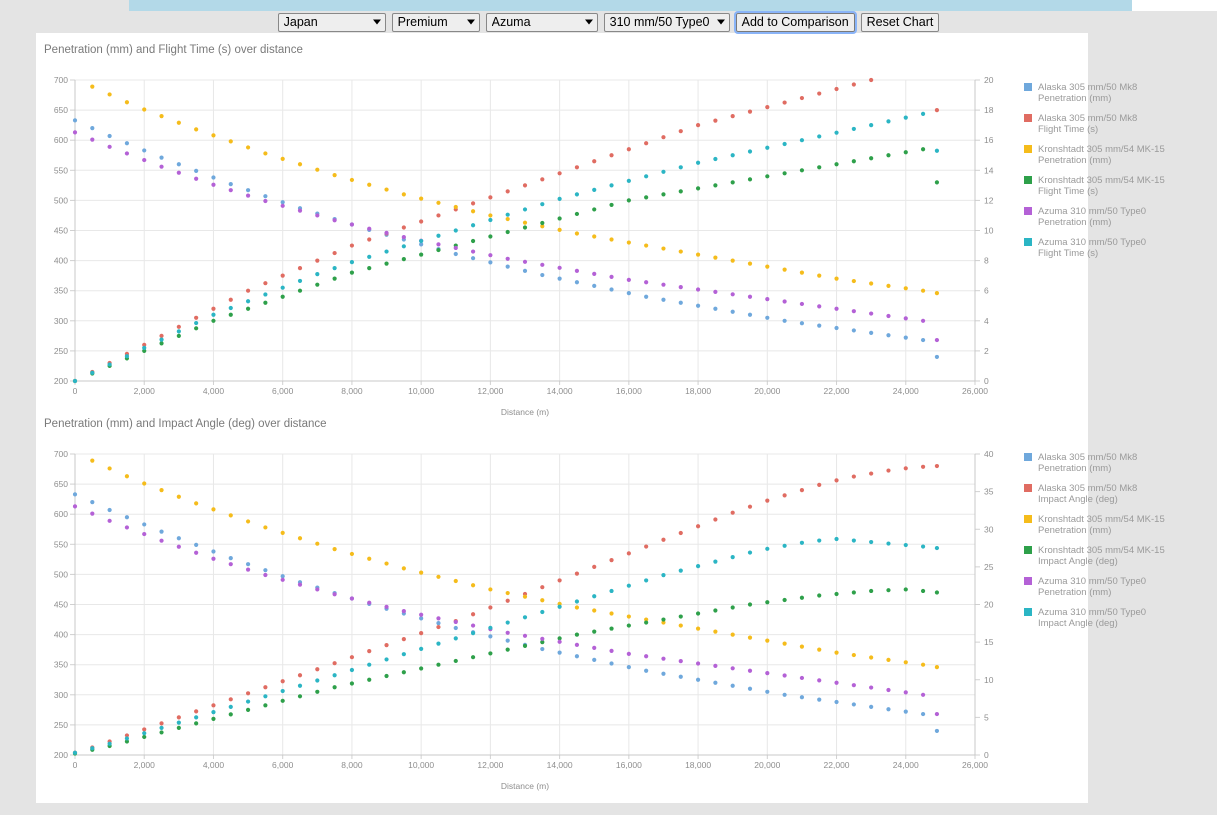 The height and width of the screenshot is (815, 1217). I want to click on svg-text: 2, so click(986, 351).